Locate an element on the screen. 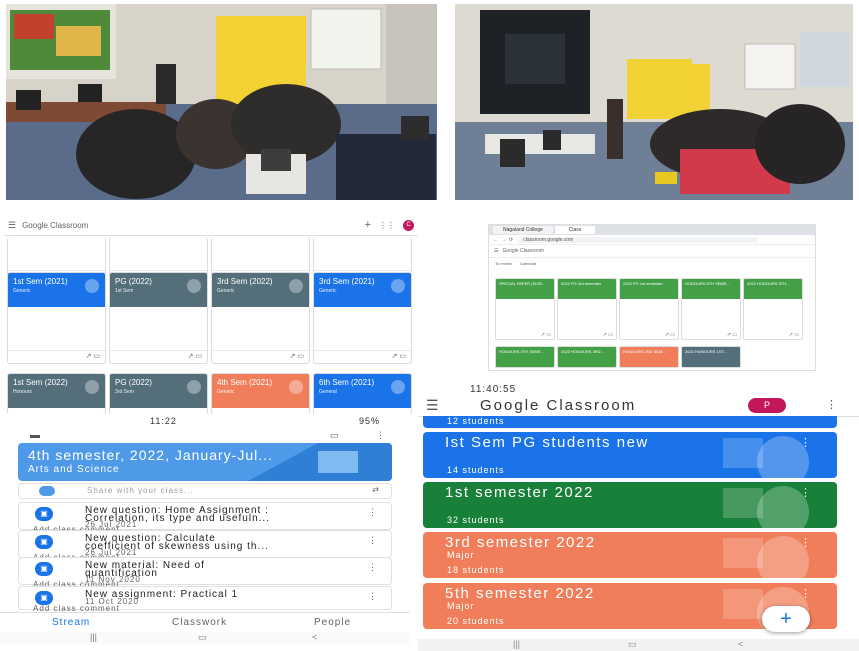 This screenshot has width=859, height=651. address-bar: classroom.google.com is located at coordinates (638, 239).